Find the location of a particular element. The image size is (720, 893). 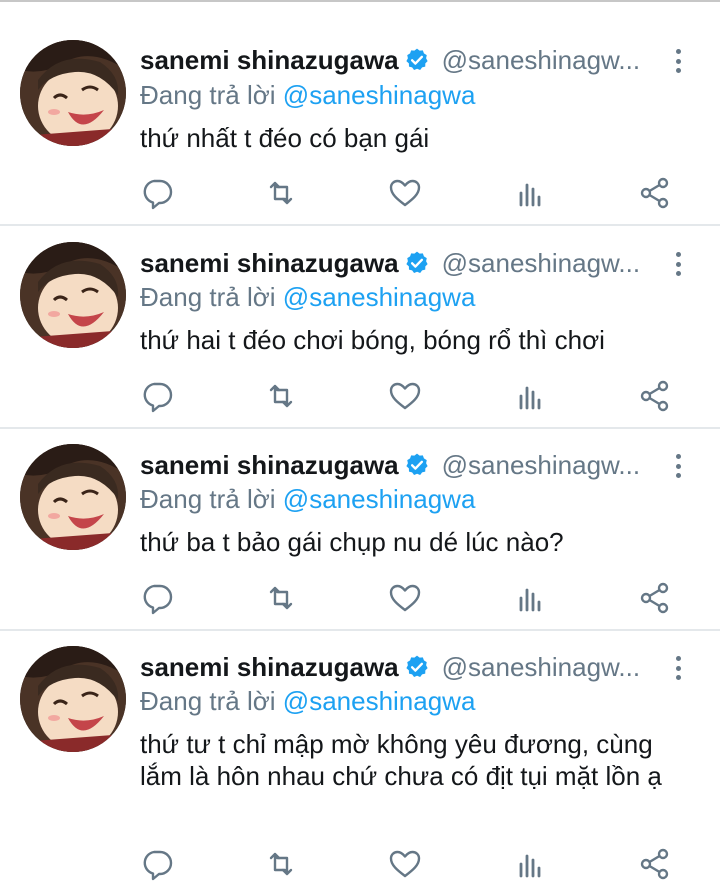

top-border is located at coordinates (360, 1).